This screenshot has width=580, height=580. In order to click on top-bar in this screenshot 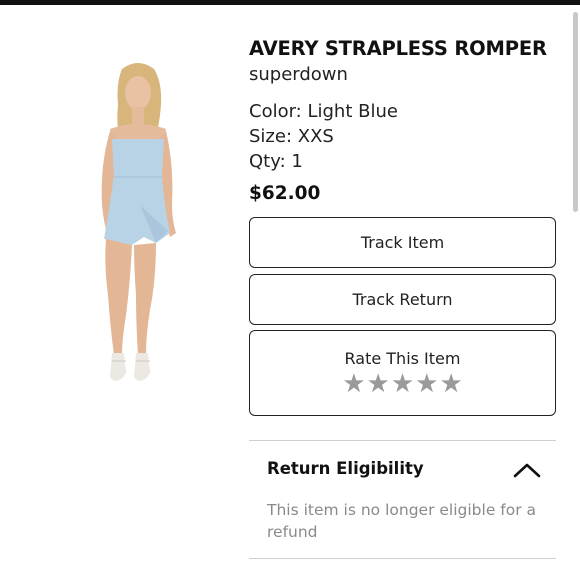, I will do `click(290, 2)`.